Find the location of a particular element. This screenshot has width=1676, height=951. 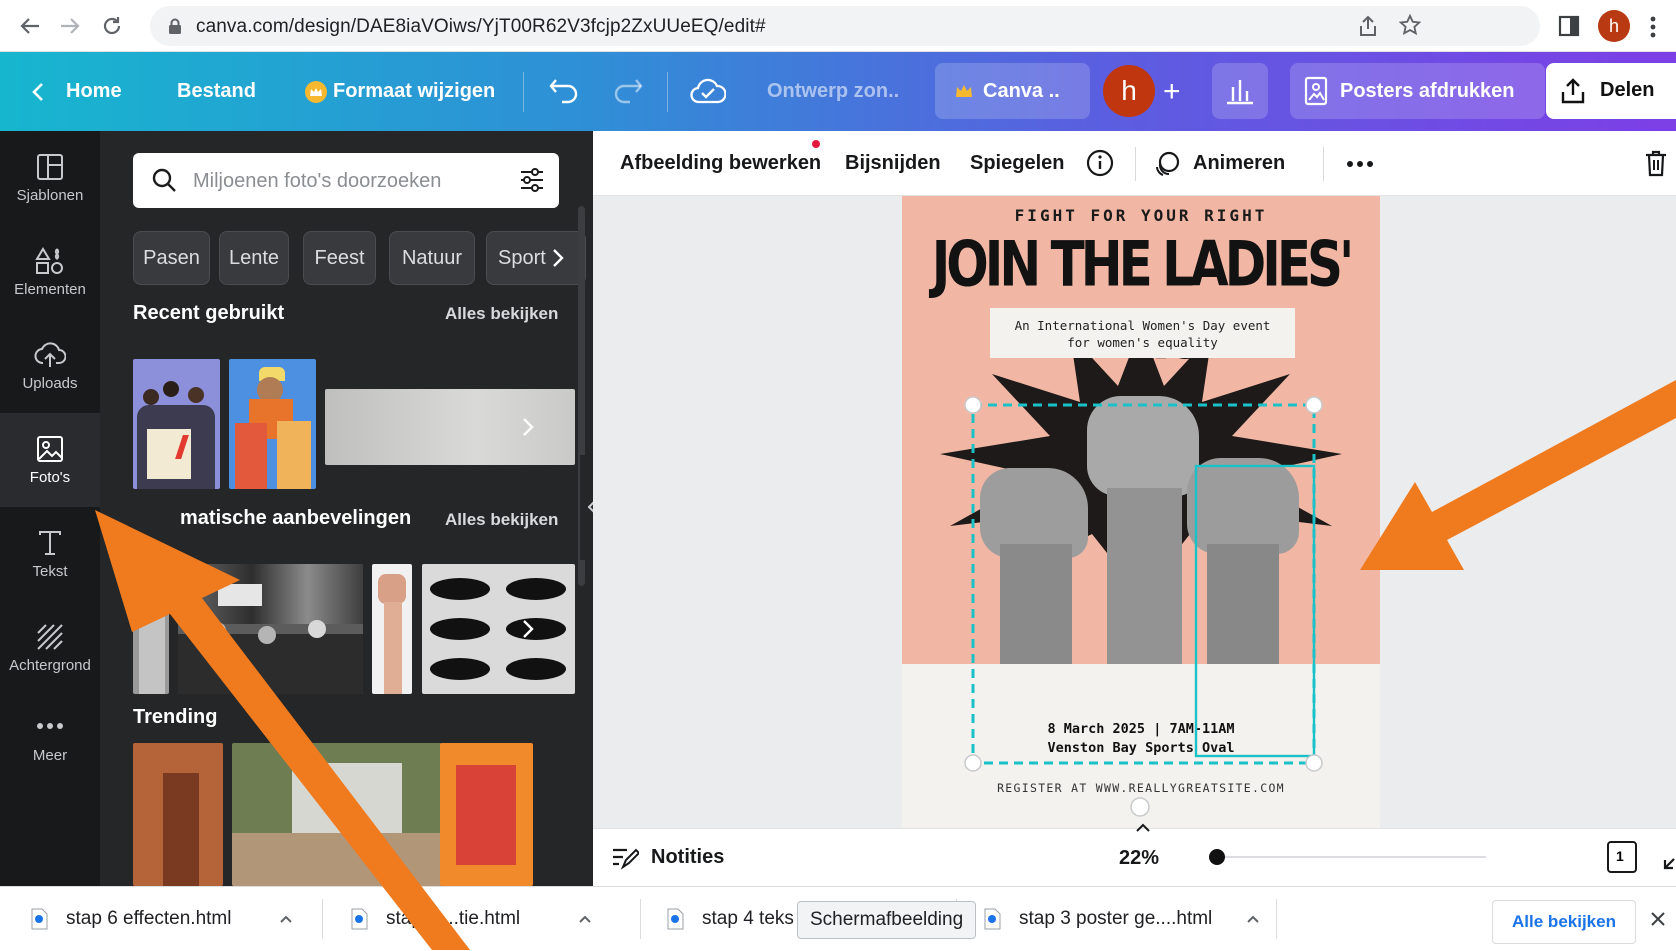

zoom-level: 22% is located at coordinates (1139, 858).